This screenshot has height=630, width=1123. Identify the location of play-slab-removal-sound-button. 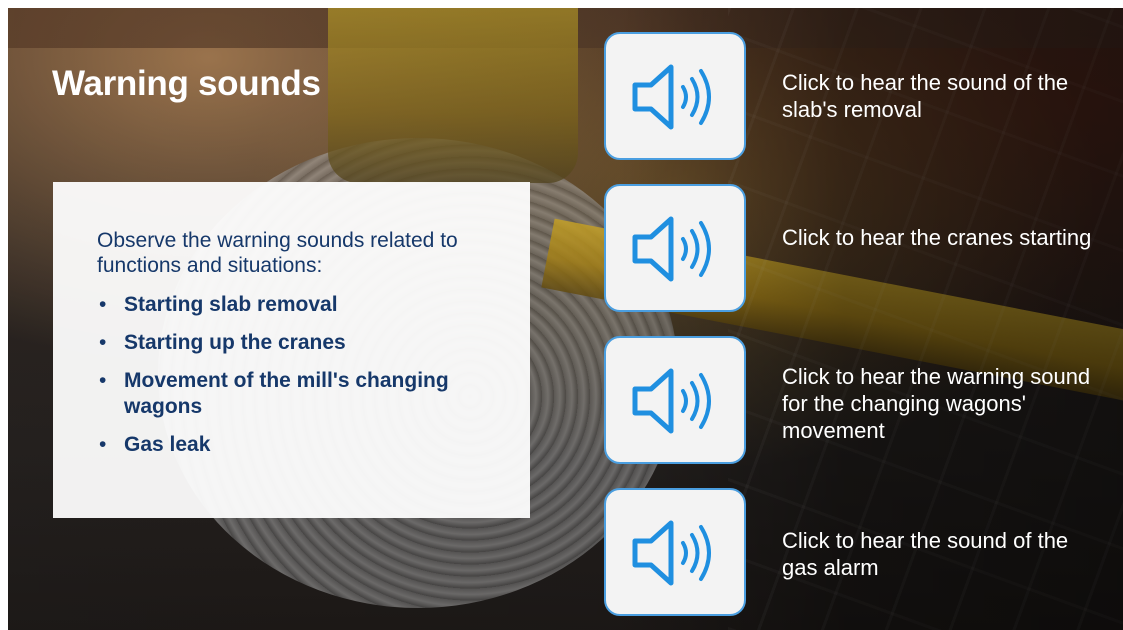
(675, 96).